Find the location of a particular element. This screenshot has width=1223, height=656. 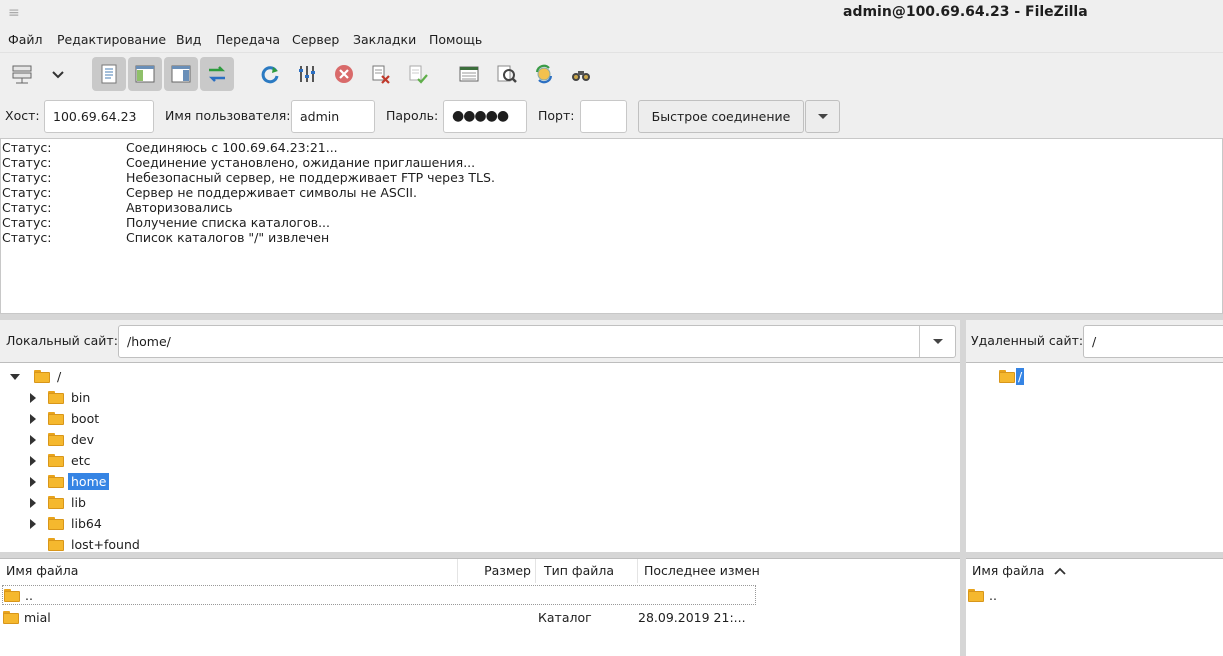

list-item-remote-parent: .. is located at coordinates (1095, 595).